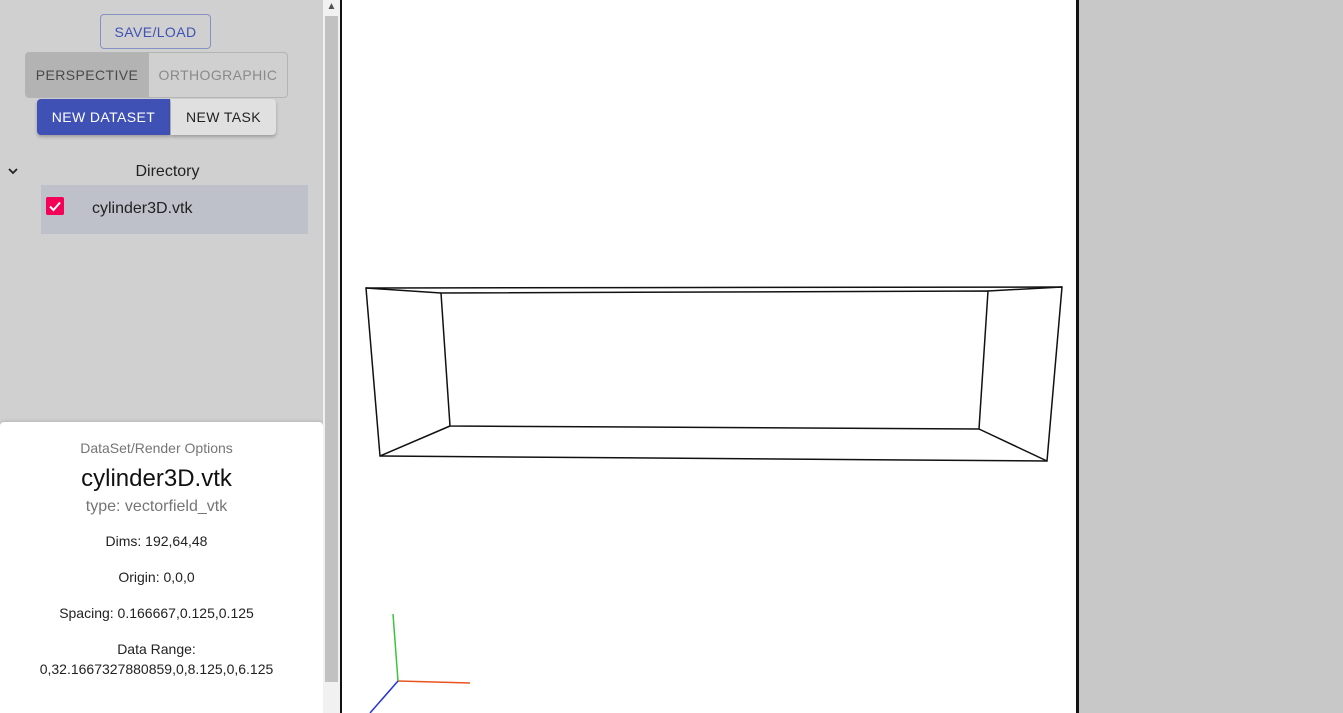 The height and width of the screenshot is (713, 1343). Describe the element at coordinates (156, 577) in the screenshot. I see `dataset-origin: Origin: 0,0,0` at that location.